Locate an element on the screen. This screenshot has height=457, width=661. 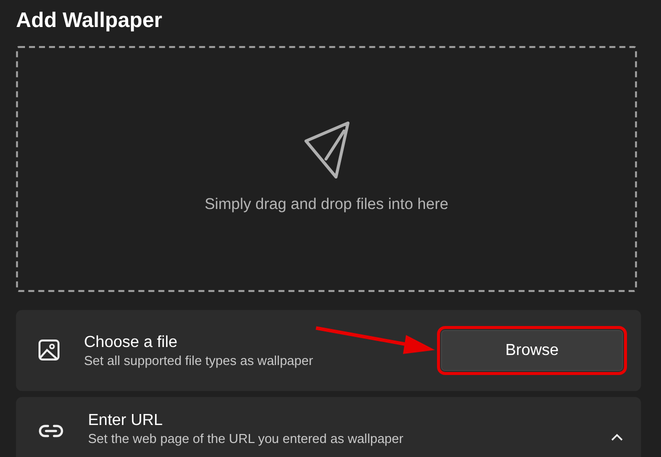
option-title: Choose a file is located at coordinates (131, 342).